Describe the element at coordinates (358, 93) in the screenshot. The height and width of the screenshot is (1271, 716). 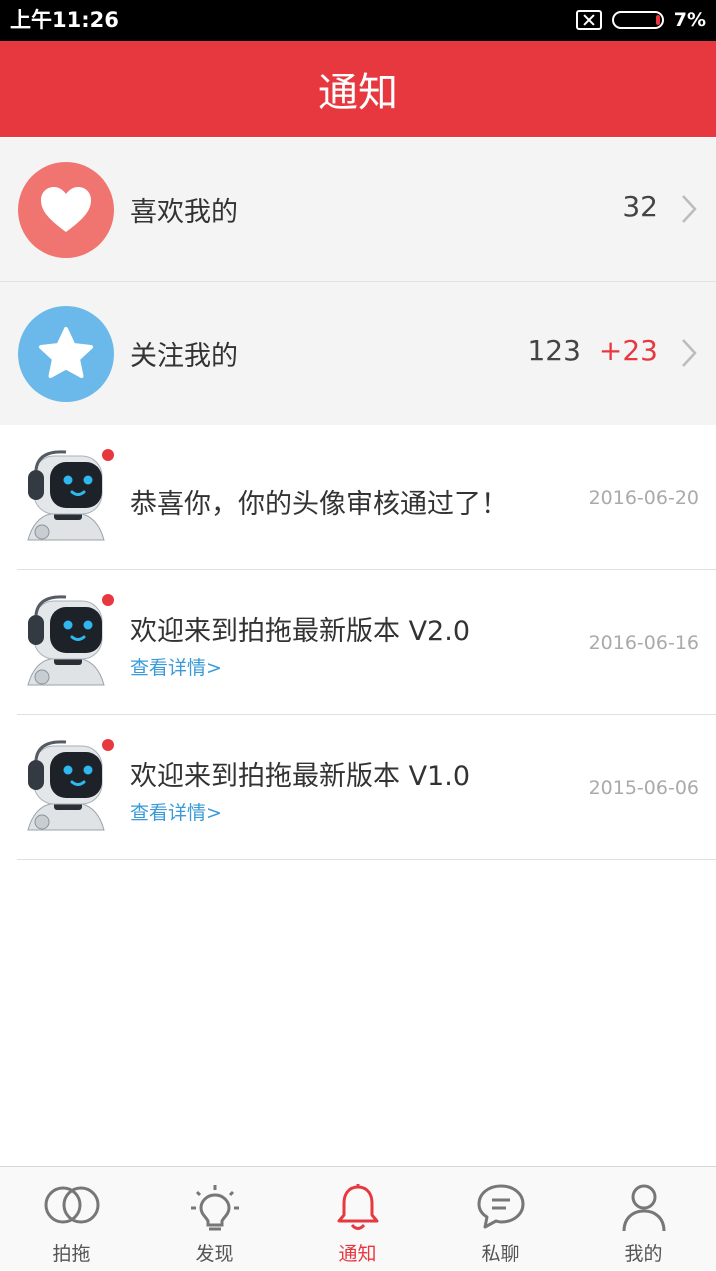
I see `page-title: 通知` at that location.